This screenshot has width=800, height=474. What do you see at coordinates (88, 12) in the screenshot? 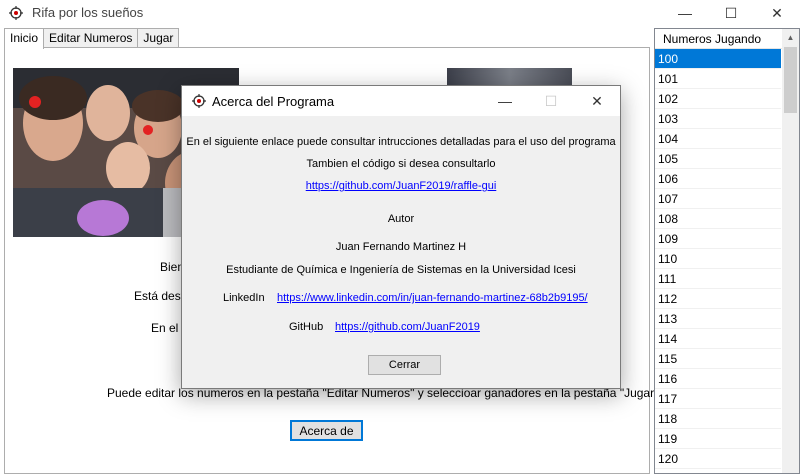
I see `window-title: Rifa por los sueños` at bounding box center [88, 12].